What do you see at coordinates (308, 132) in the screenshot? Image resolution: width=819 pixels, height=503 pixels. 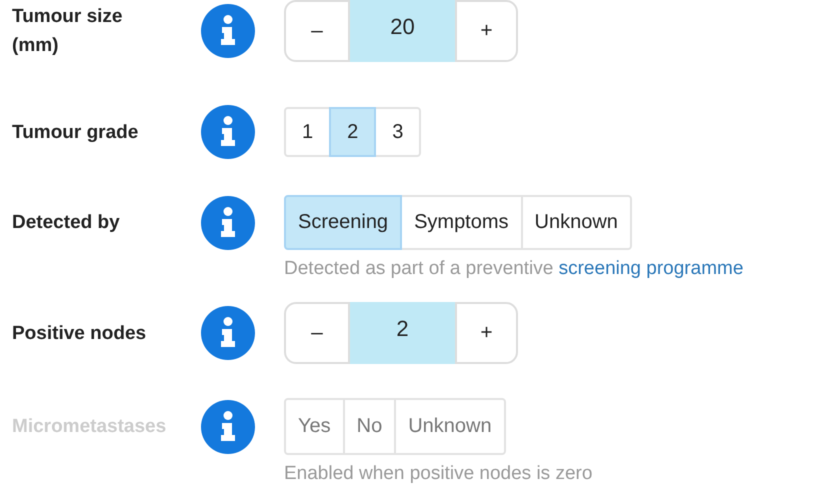 I see `option-button: 1` at bounding box center [308, 132].